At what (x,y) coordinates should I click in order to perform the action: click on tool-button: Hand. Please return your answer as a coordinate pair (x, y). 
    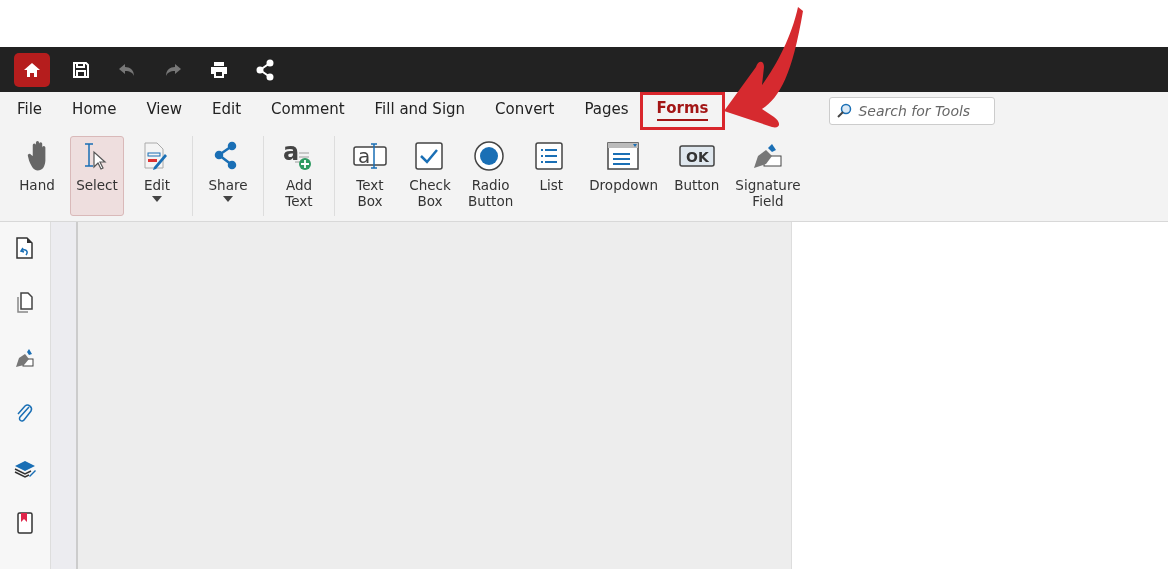
    Looking at the image, I should click on (37, 176).